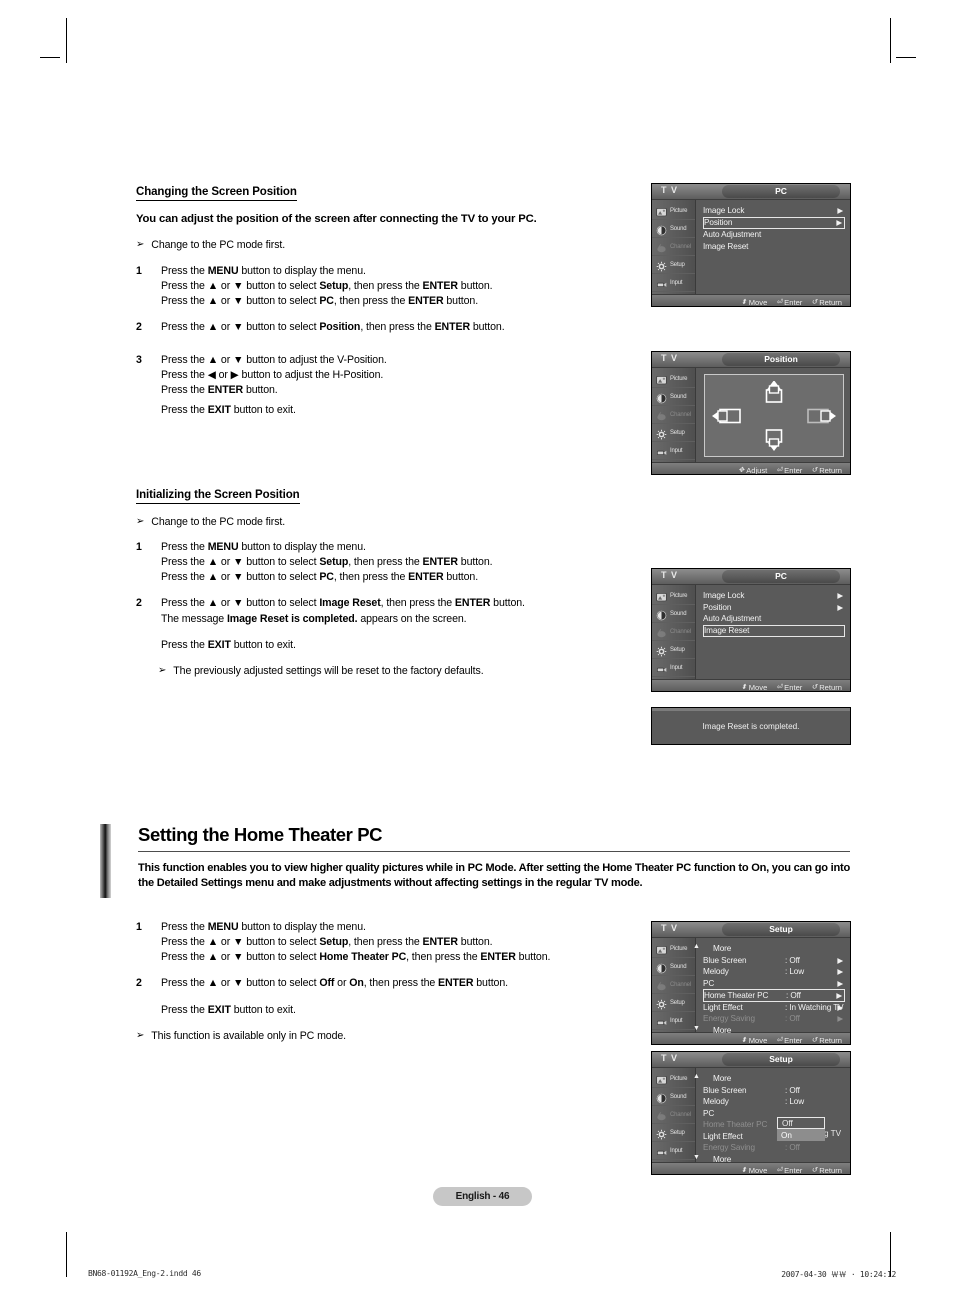 This screenshot has width=954, height=1294. I want to click on crop-mark-top-left-v, so click(66, 40).